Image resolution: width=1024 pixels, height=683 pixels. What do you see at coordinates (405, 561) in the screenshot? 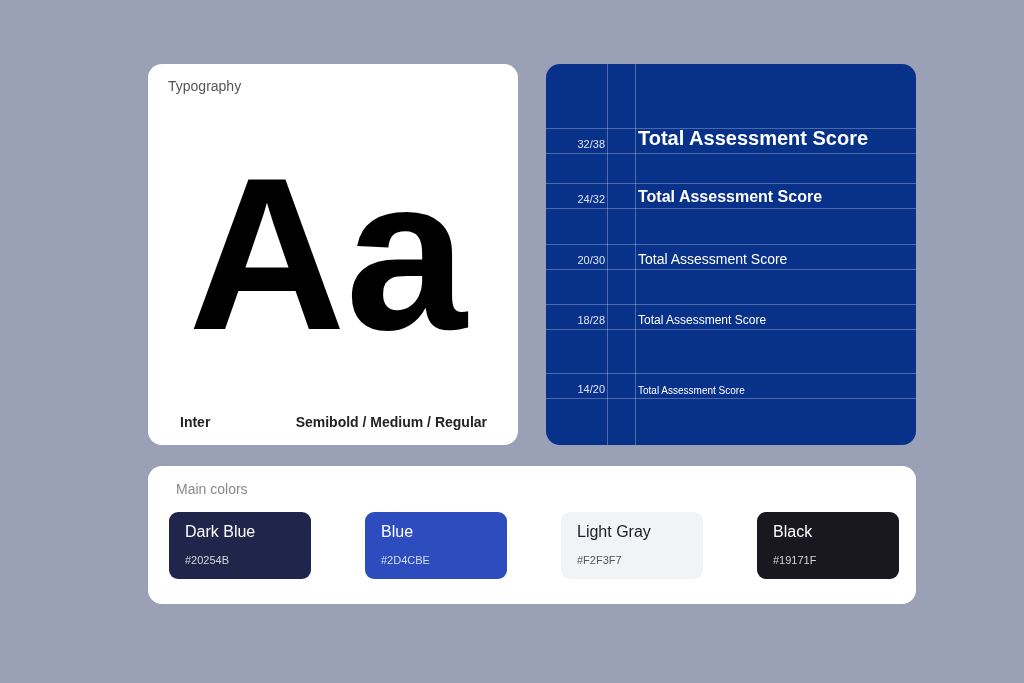
I see `hex-code: #2D4CBE` at bounding box center [405, 561].